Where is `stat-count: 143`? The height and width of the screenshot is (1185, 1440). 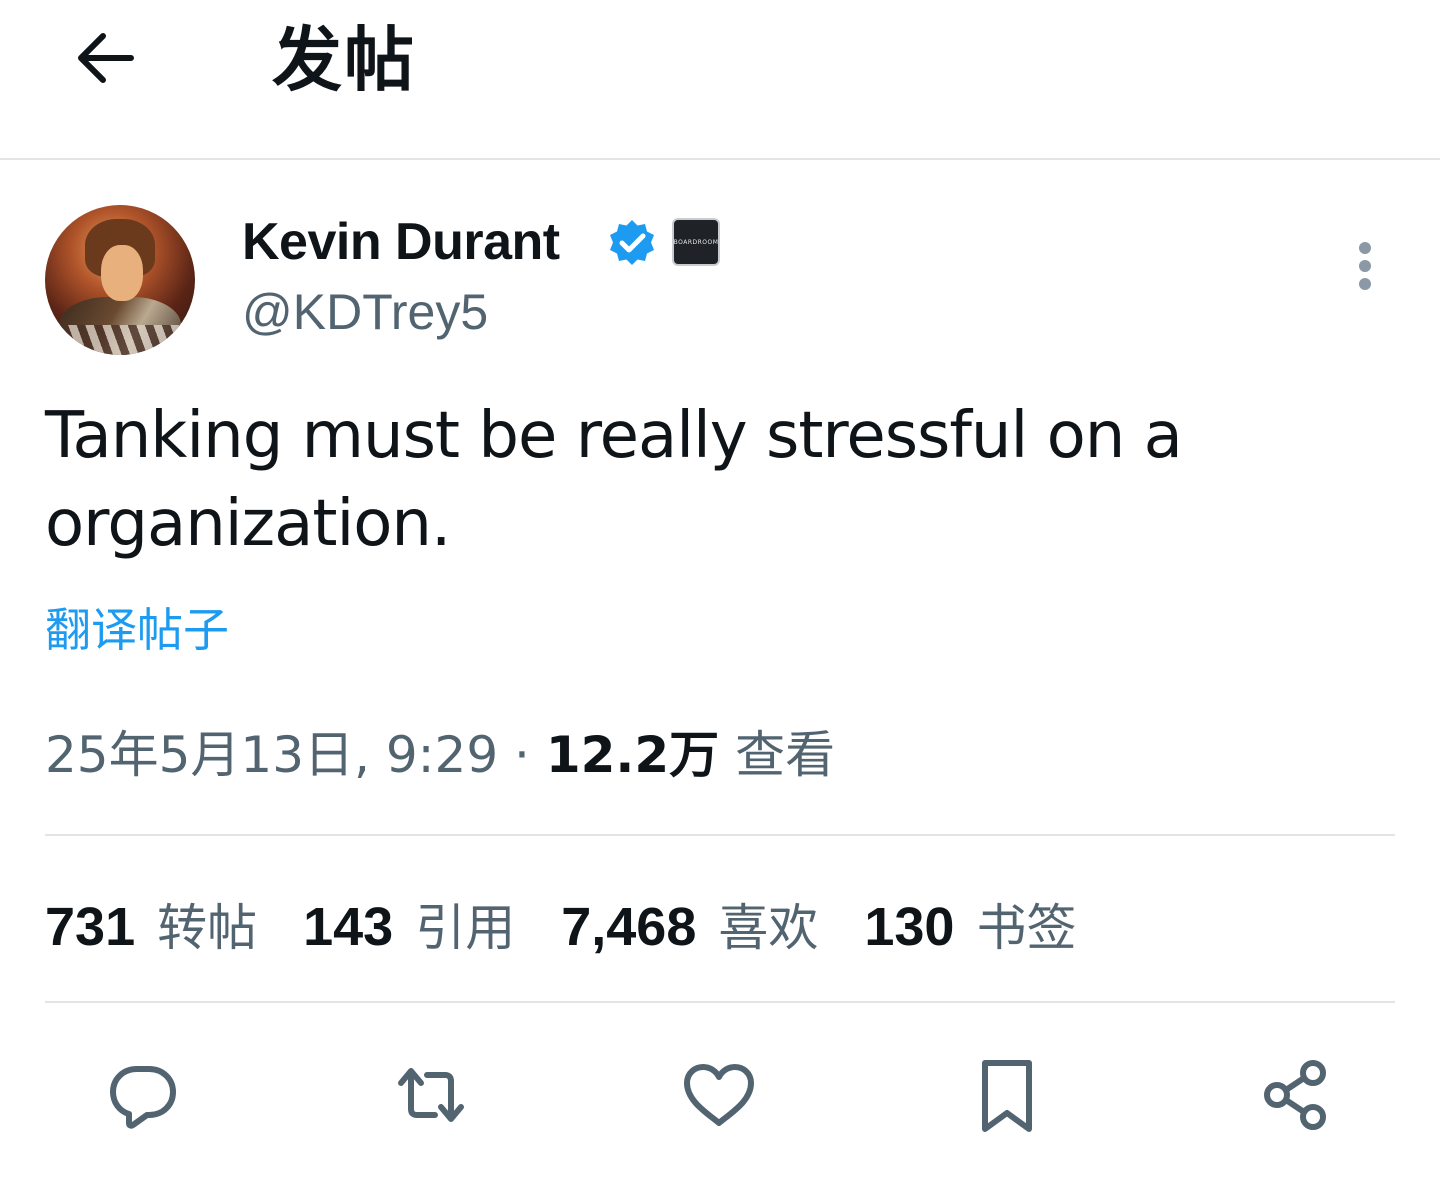 stat-count: 143 is located at coordinates (348, 927).